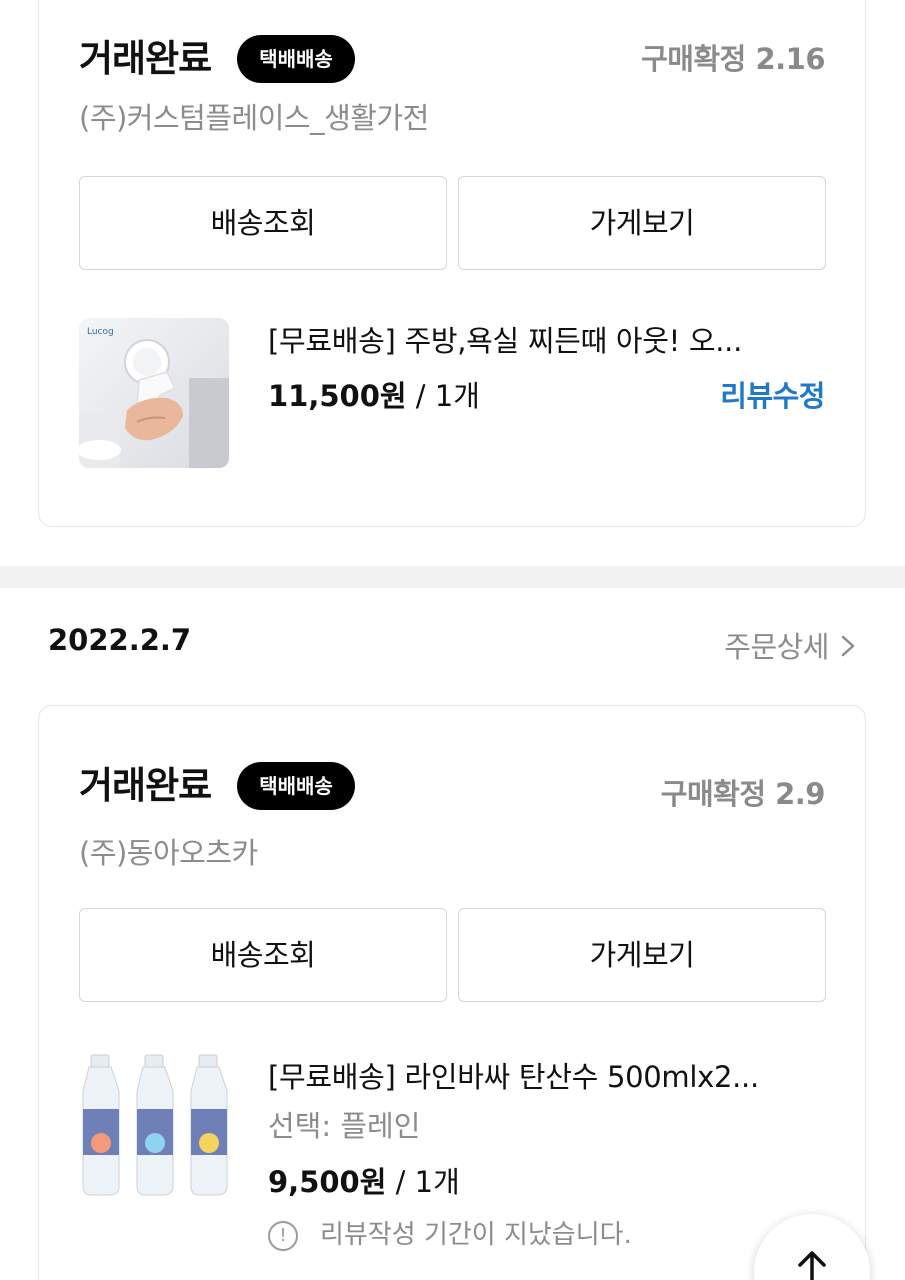 This screenshot has height=1280, width=905. I want to click on product-price: 11,500원 / 1개, so click(374, 394).